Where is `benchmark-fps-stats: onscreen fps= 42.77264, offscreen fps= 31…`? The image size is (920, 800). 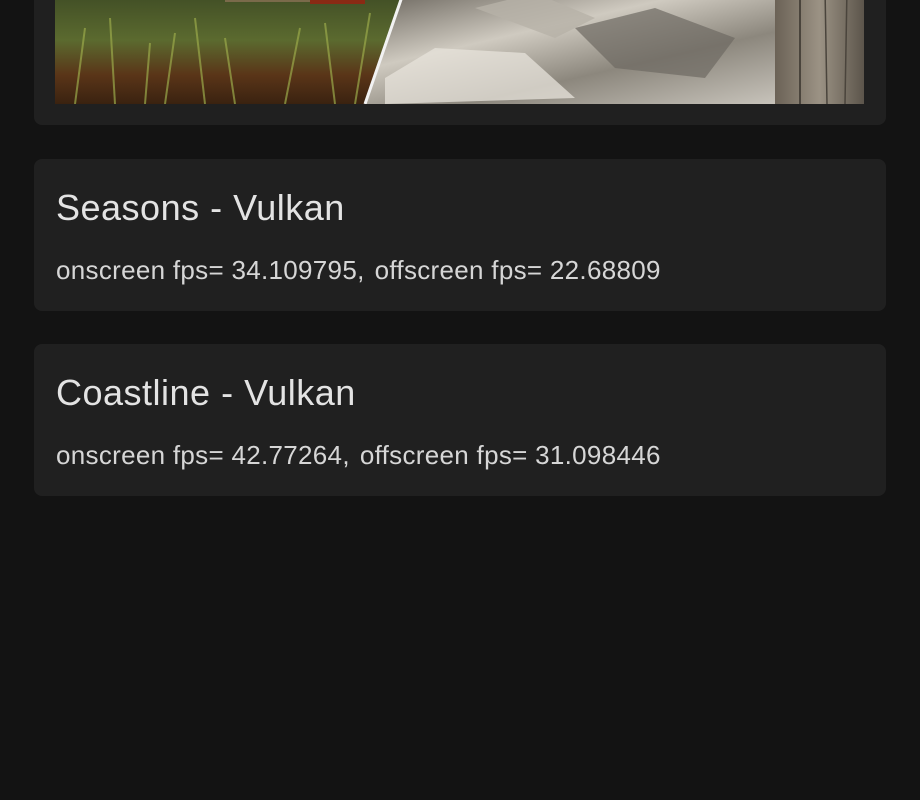
benchmark-fps-stats: onscreen fps= 42.77264, offscreen fps= 31… is located at coordinates (358, 455).